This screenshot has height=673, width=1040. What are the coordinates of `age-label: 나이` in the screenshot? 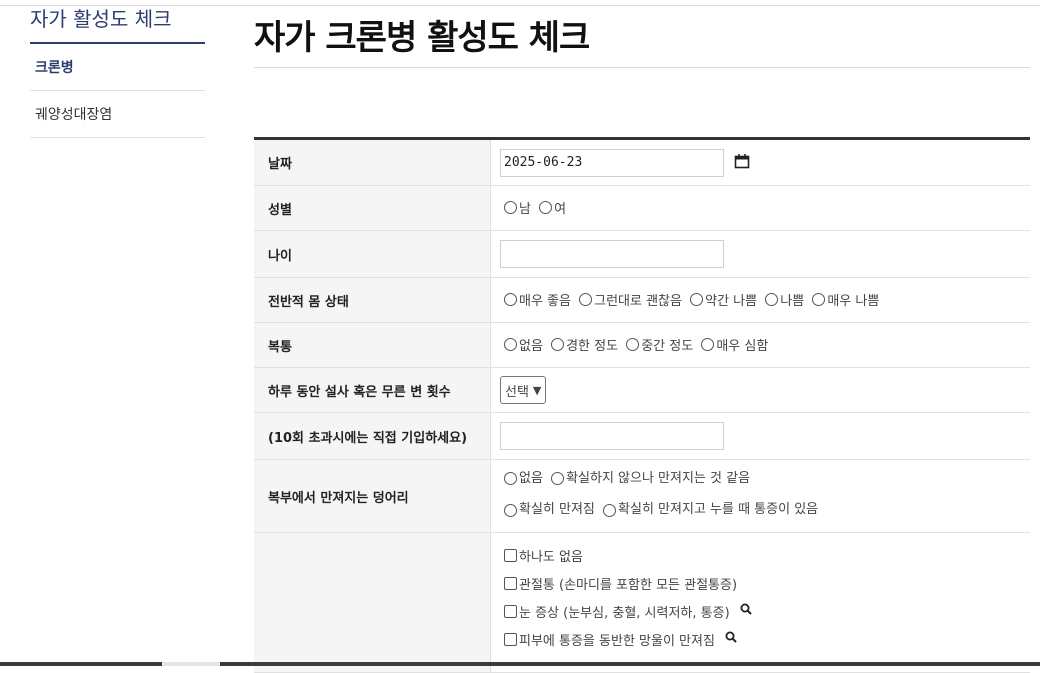 It's located at (372, 254).